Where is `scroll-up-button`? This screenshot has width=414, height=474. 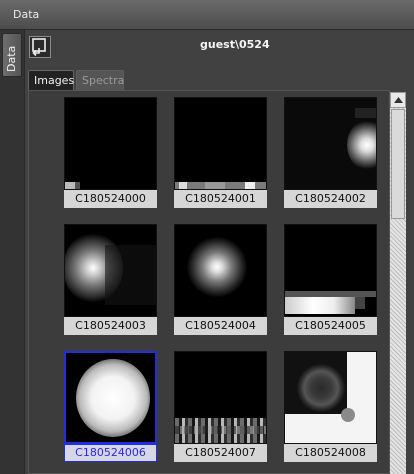 scroll-up-button is located at coordinates (398, 100).